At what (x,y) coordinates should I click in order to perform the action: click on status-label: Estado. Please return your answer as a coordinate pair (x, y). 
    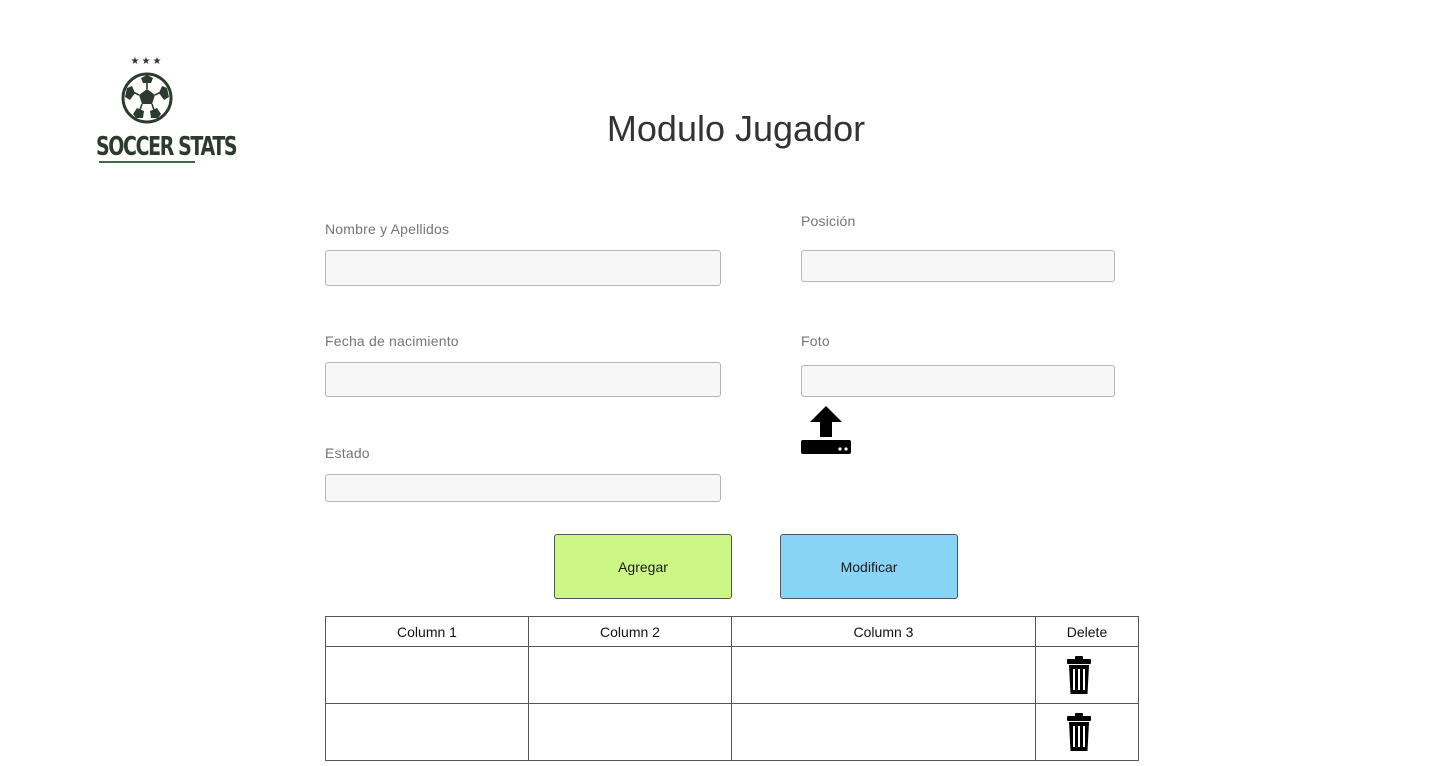
    Looking at the image, I should click on (347, 453).